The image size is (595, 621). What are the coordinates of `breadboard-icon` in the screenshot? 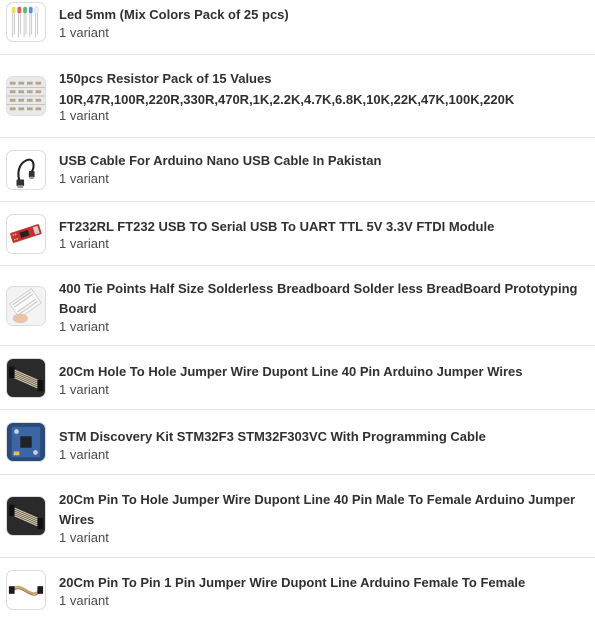 It's located at (26, 306).